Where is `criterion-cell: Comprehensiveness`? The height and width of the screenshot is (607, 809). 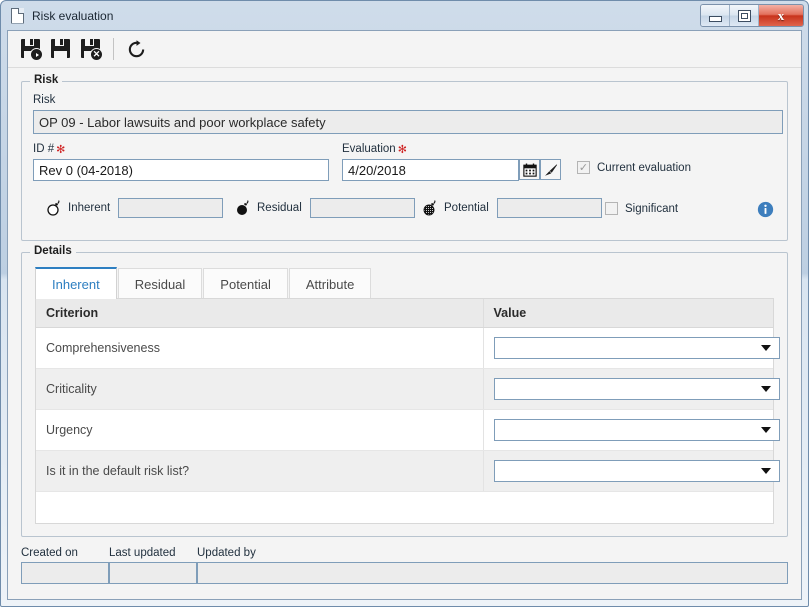
criterion-cell: Comprehensiveness is located at coordinates (260, 348).